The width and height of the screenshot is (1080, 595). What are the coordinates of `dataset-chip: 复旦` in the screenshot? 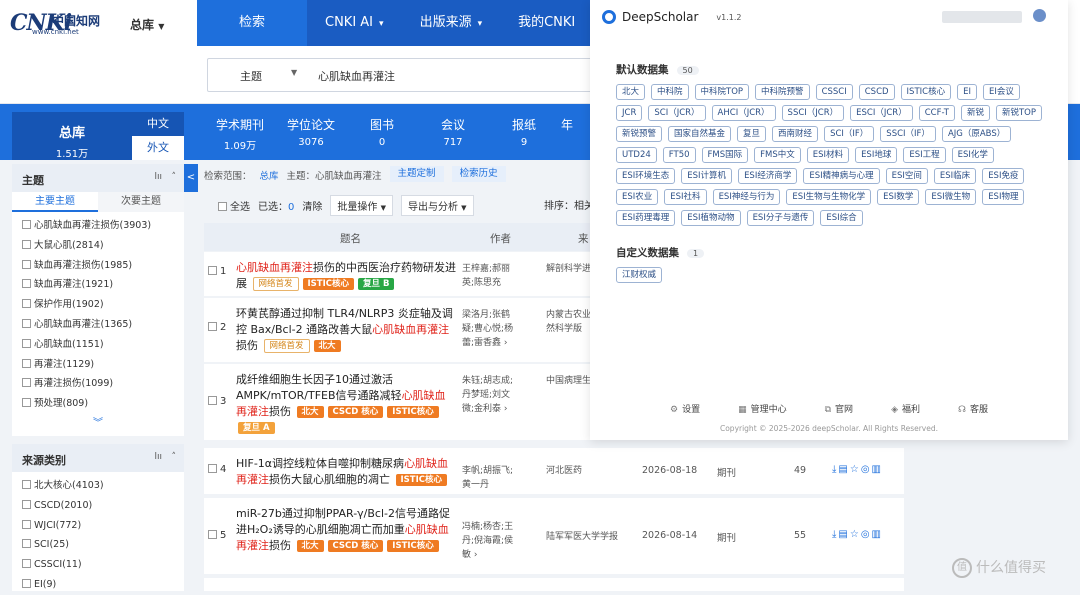 It's located at (752, 134).